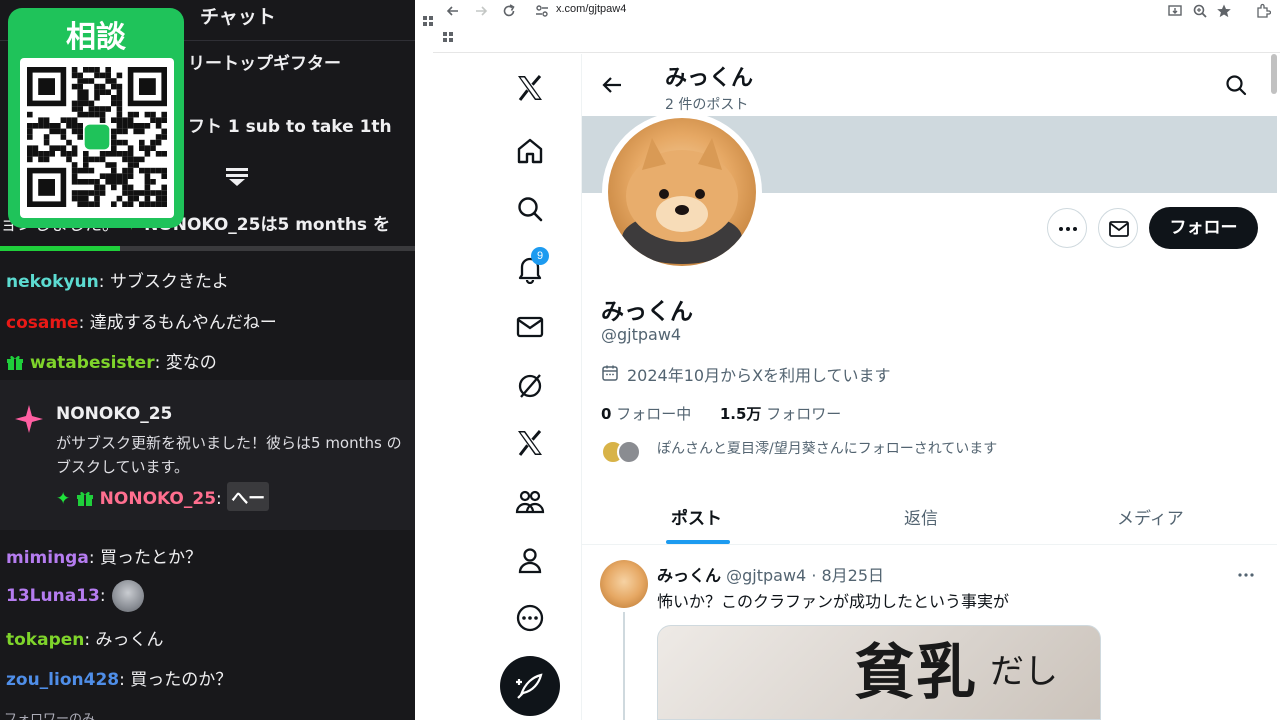 Image resolution: width=1280 pixels, height=720 pixels. What do you see at coordinates (696, 516) in the screenshot?
I see `tab-posts: ポスト` at bounding box center [696, 516].